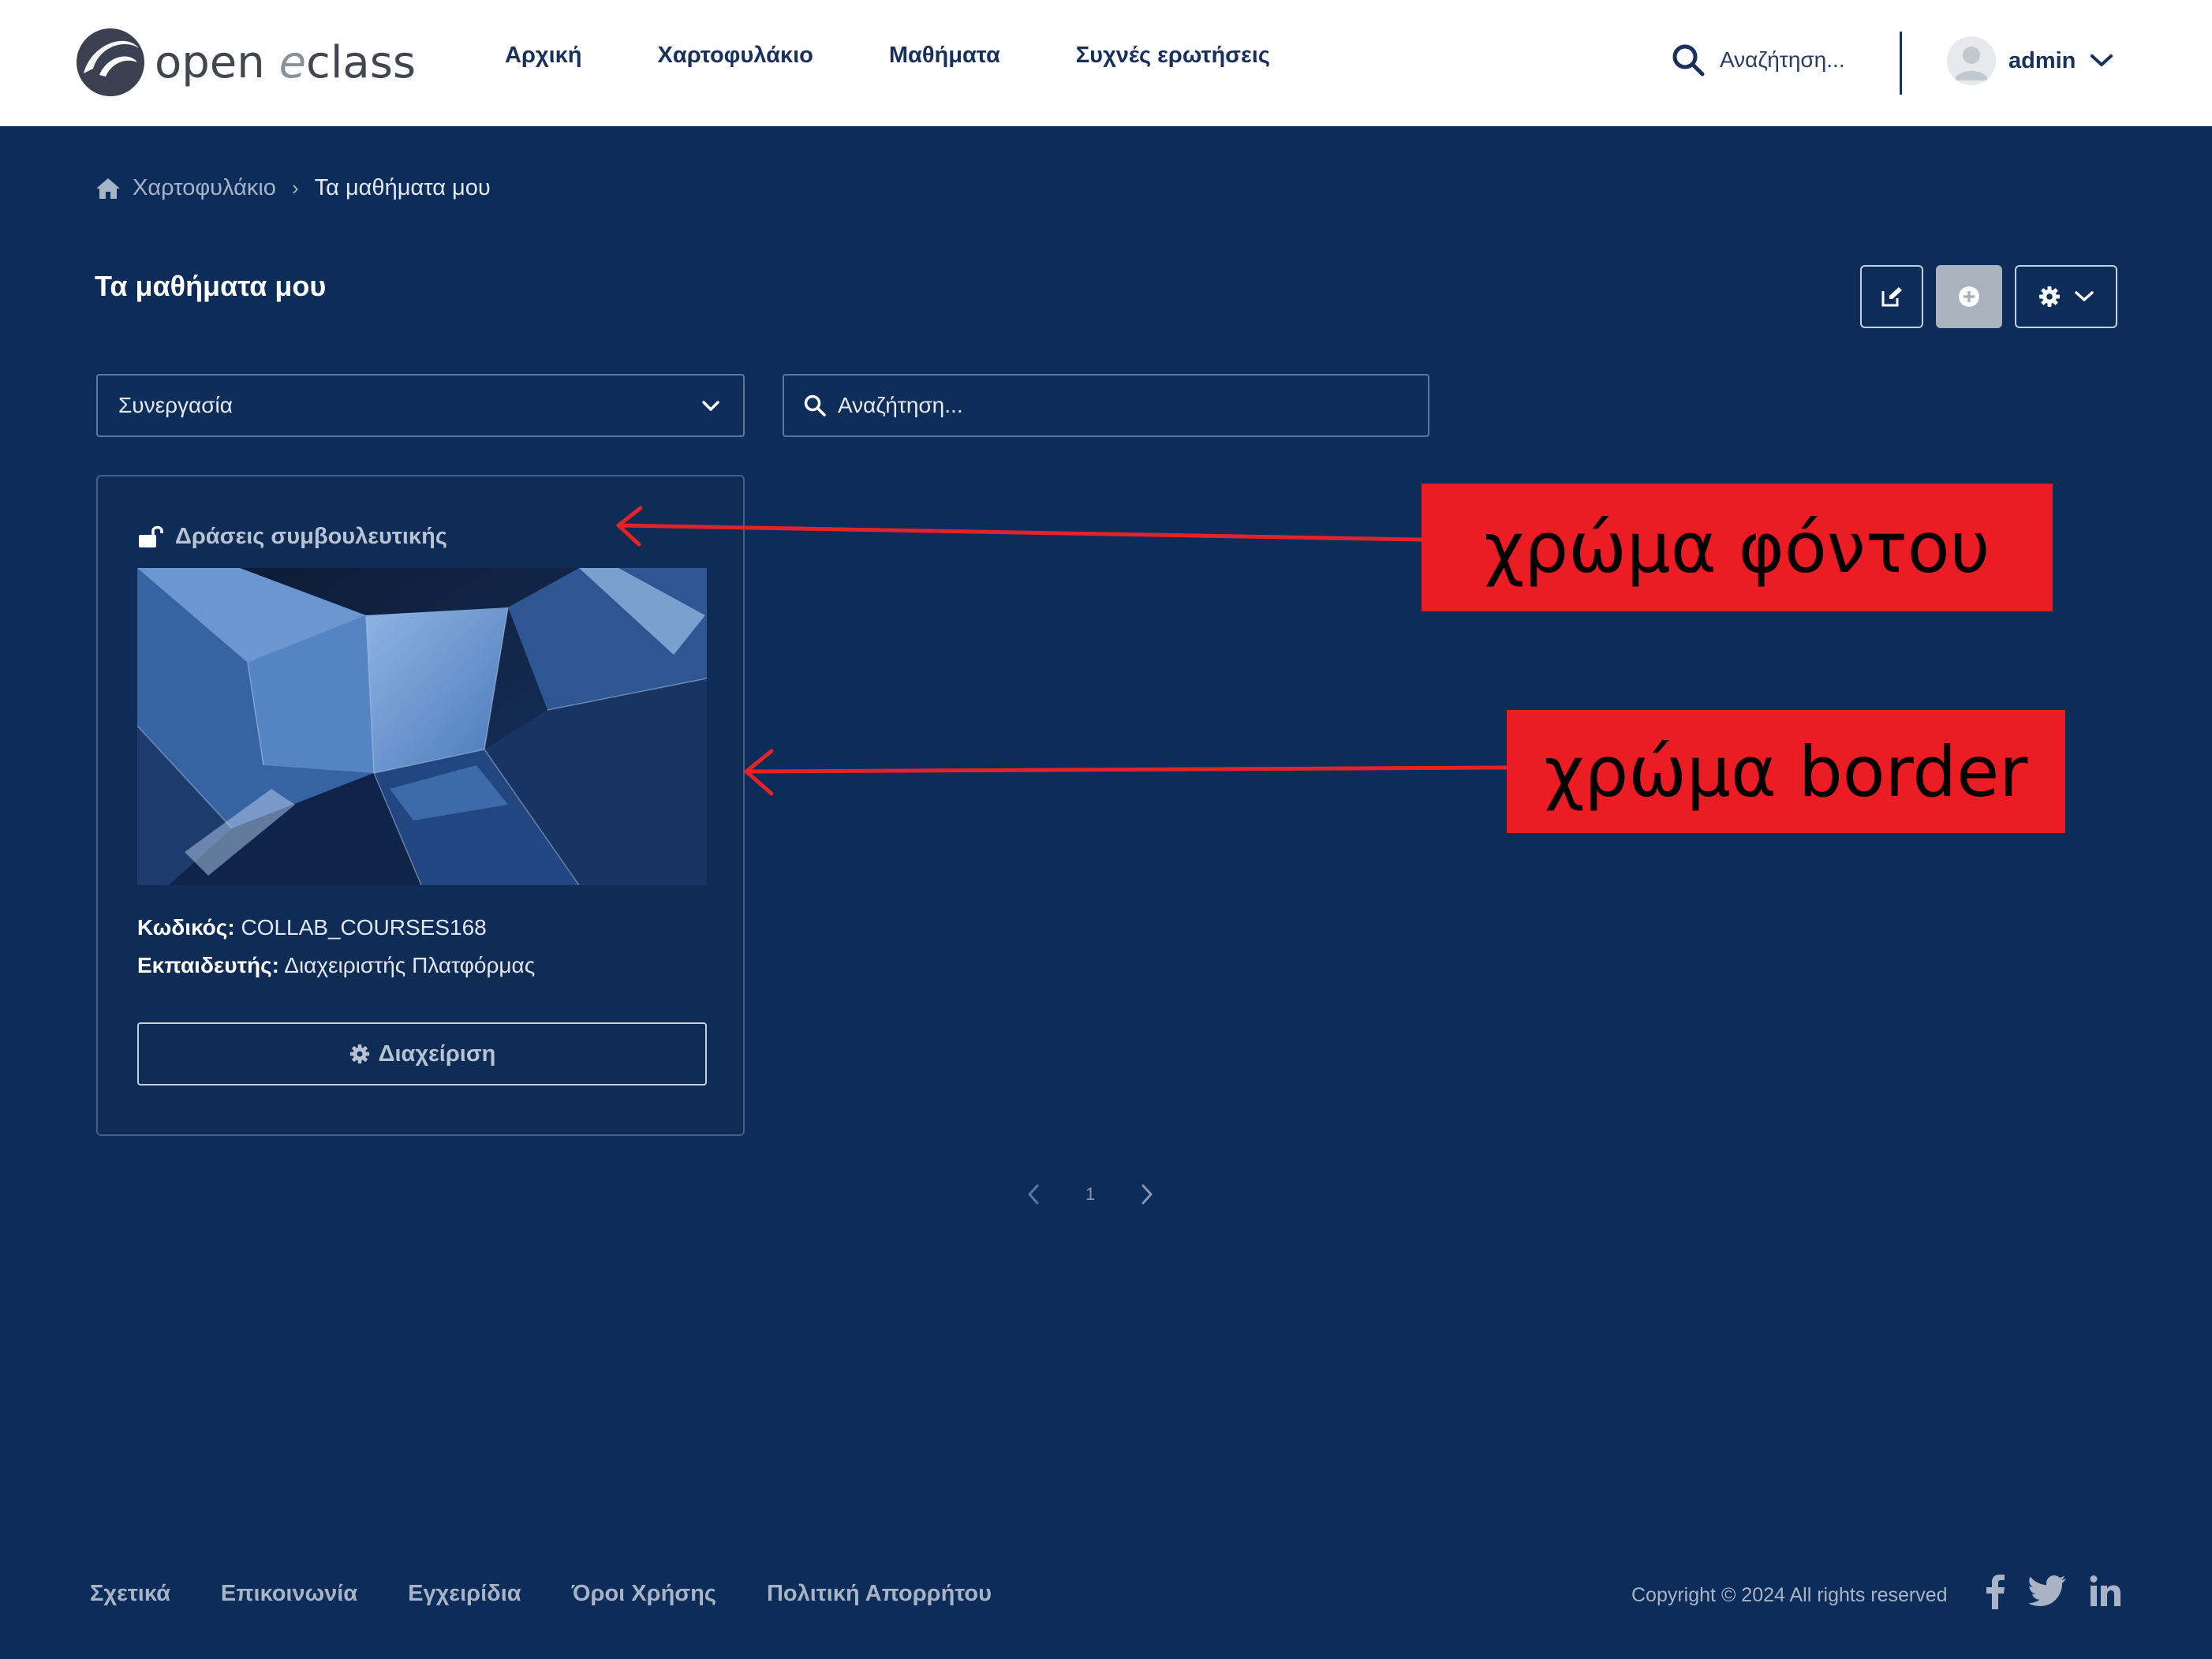  I want to click on nav-home: Αρχική, so click(543, 56).